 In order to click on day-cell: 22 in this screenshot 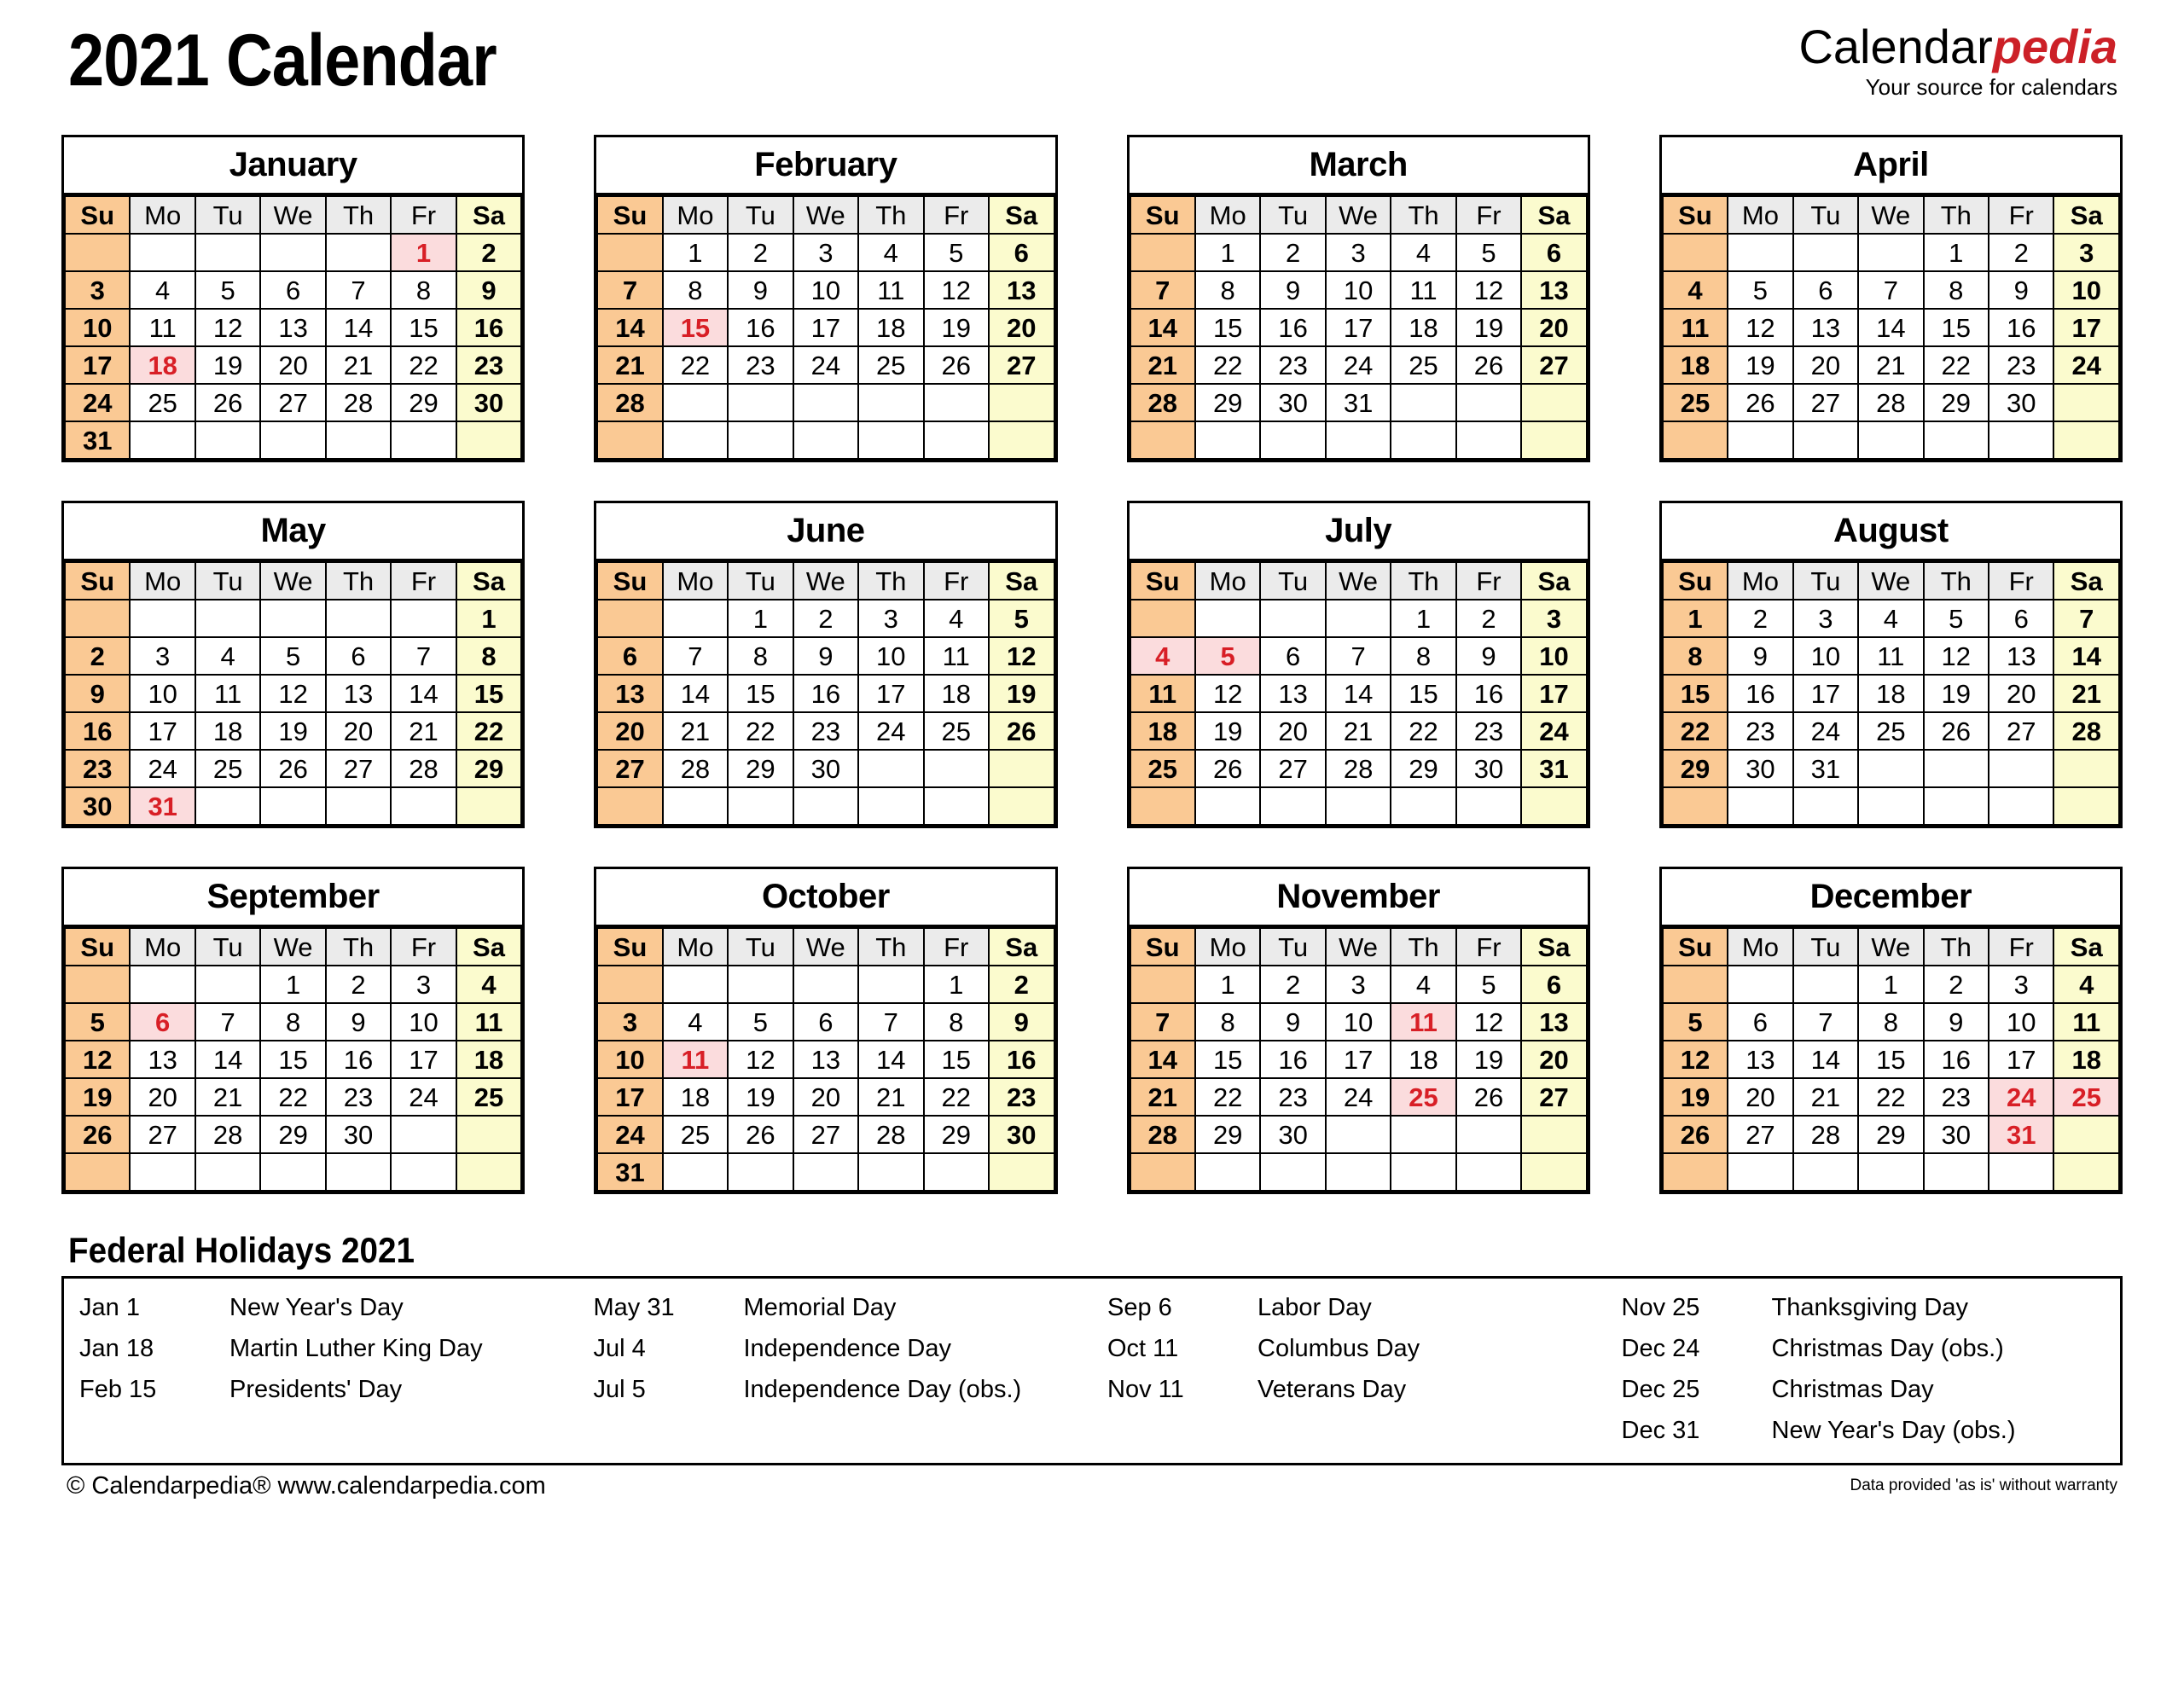, I will do `click(1891, 1097)`.